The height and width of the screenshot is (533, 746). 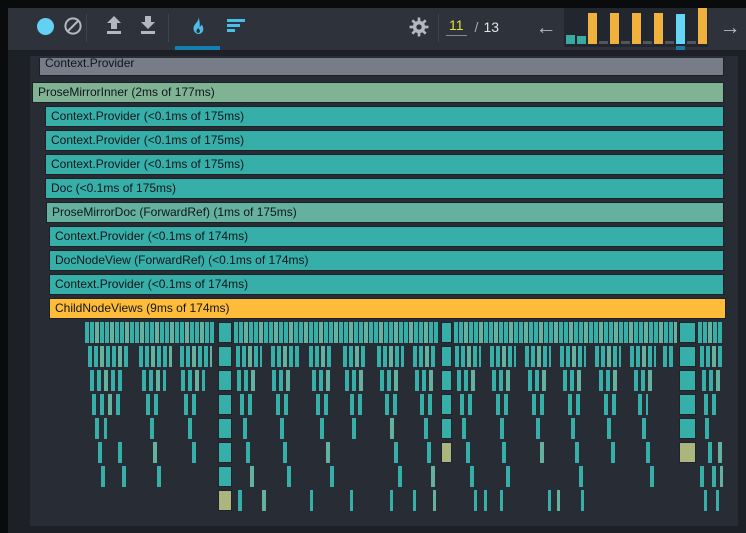 What do you see at coordinates (730, 28) in the screenshot?
I see `next-commit-button: →` at bounding box center [730, 28].